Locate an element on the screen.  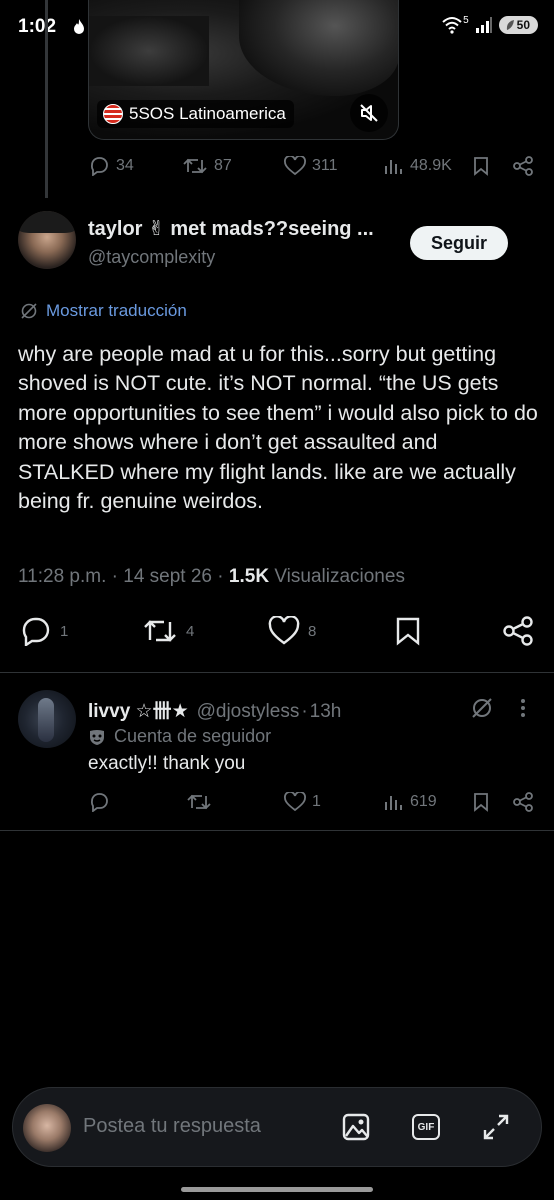
status-icons: 5 50 is located at coordinates (489, 24).